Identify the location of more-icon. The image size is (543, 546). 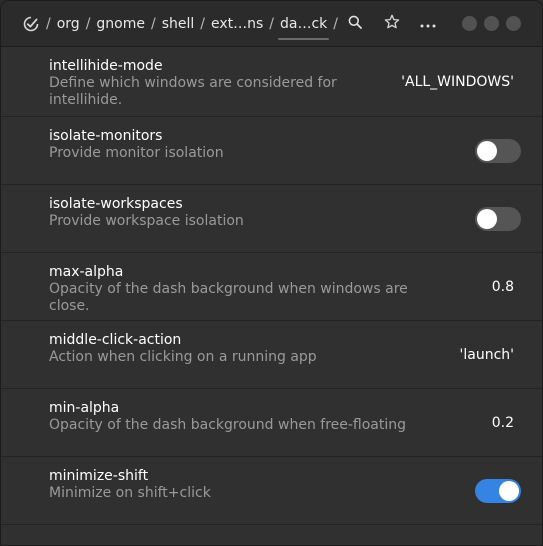
(428, 24).